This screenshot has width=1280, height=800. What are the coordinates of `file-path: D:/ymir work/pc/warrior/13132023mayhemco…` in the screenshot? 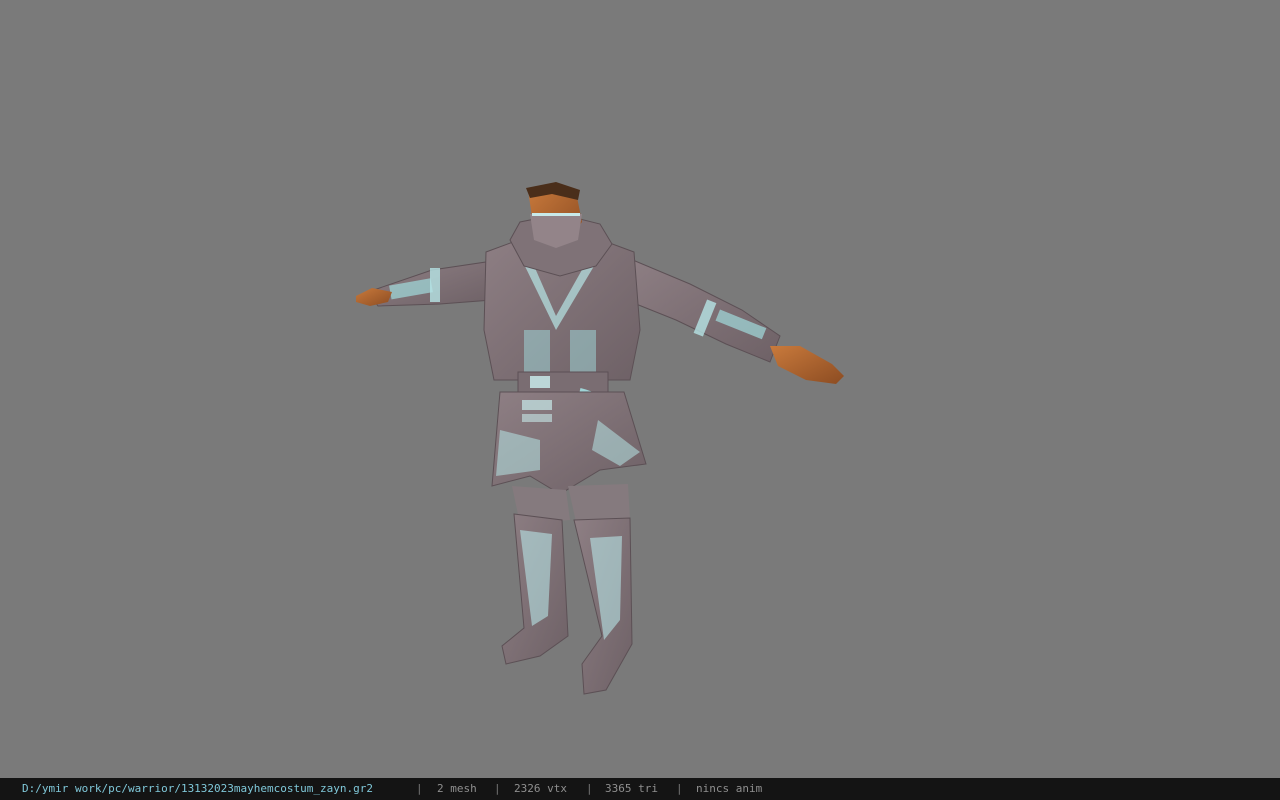 It's located at (197, 788).